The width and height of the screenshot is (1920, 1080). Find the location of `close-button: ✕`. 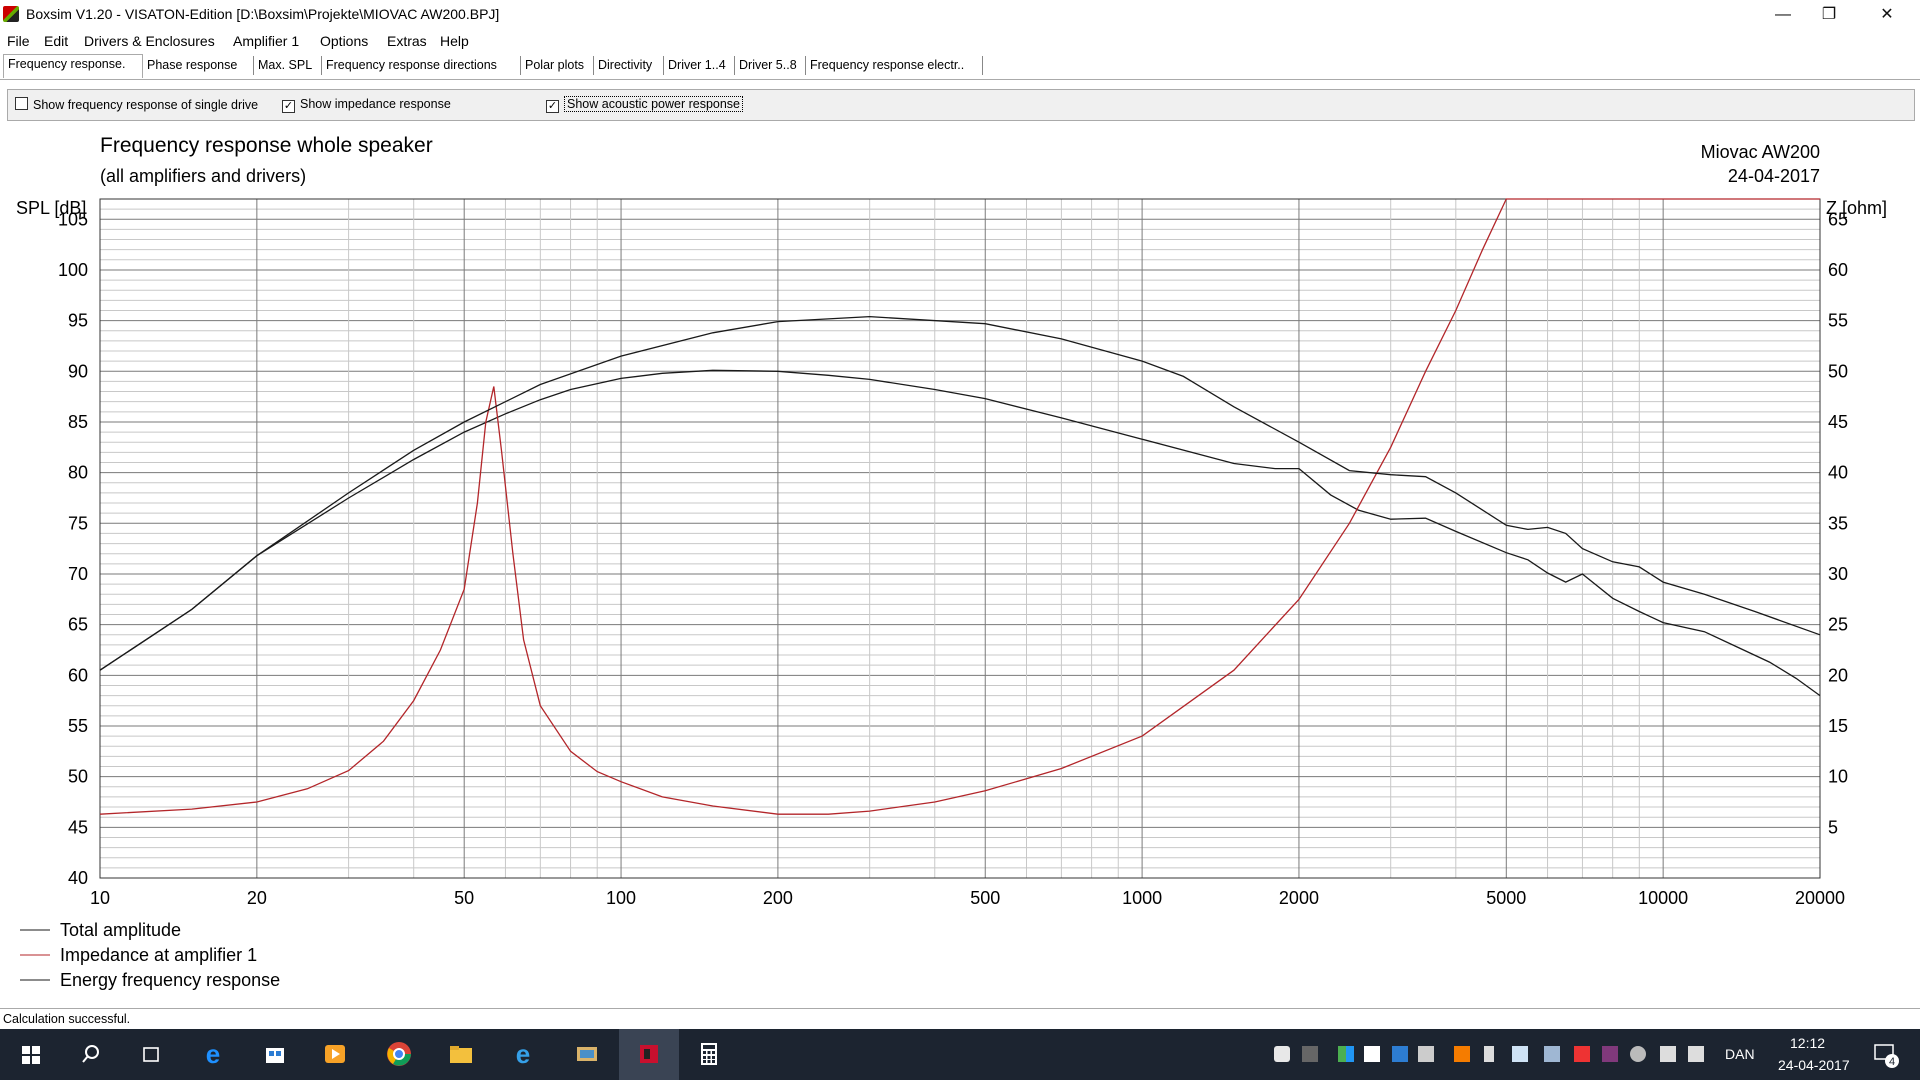

close-button: ✕ is located at coordinates (1887, 14).